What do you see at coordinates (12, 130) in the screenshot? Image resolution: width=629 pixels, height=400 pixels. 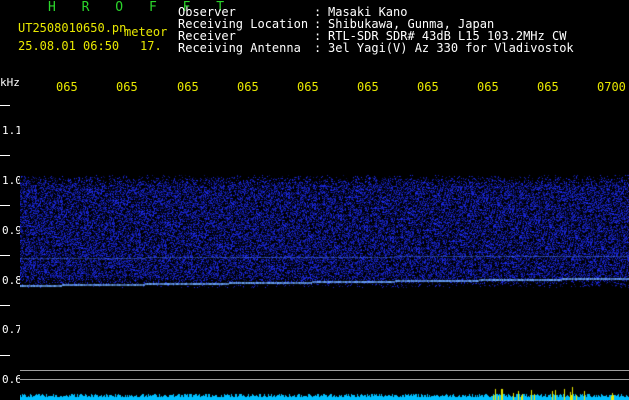 I see `y-tick-label: 1.1` at bounding box center [12, 130].